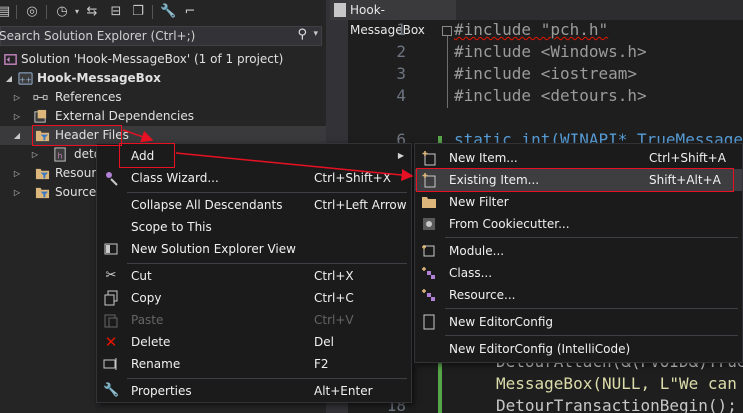 The width and height of the screenshot is (743, 413). Describe the element at coordinates (302, 34) in the screenshot. I see `search-icon: ⚲` at that location.